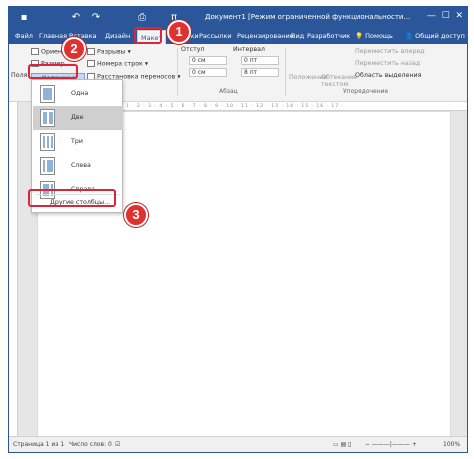 This screenshot has height=459, width=474. What do you see at coordinates (24, 18) in the screenshot?
I see `save-icon: ▪` at bounding box center [24, 18].